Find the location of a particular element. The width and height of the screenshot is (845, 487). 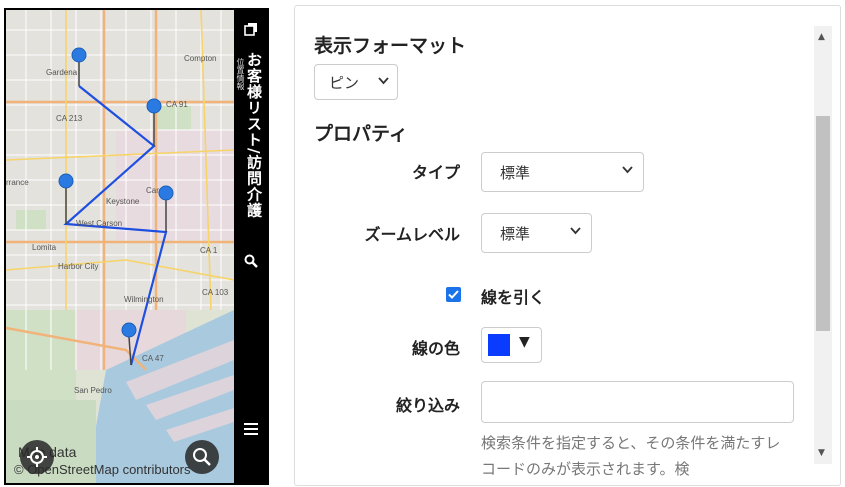

map-label-ca91: CA 91 is located at coordinates (177, 104).